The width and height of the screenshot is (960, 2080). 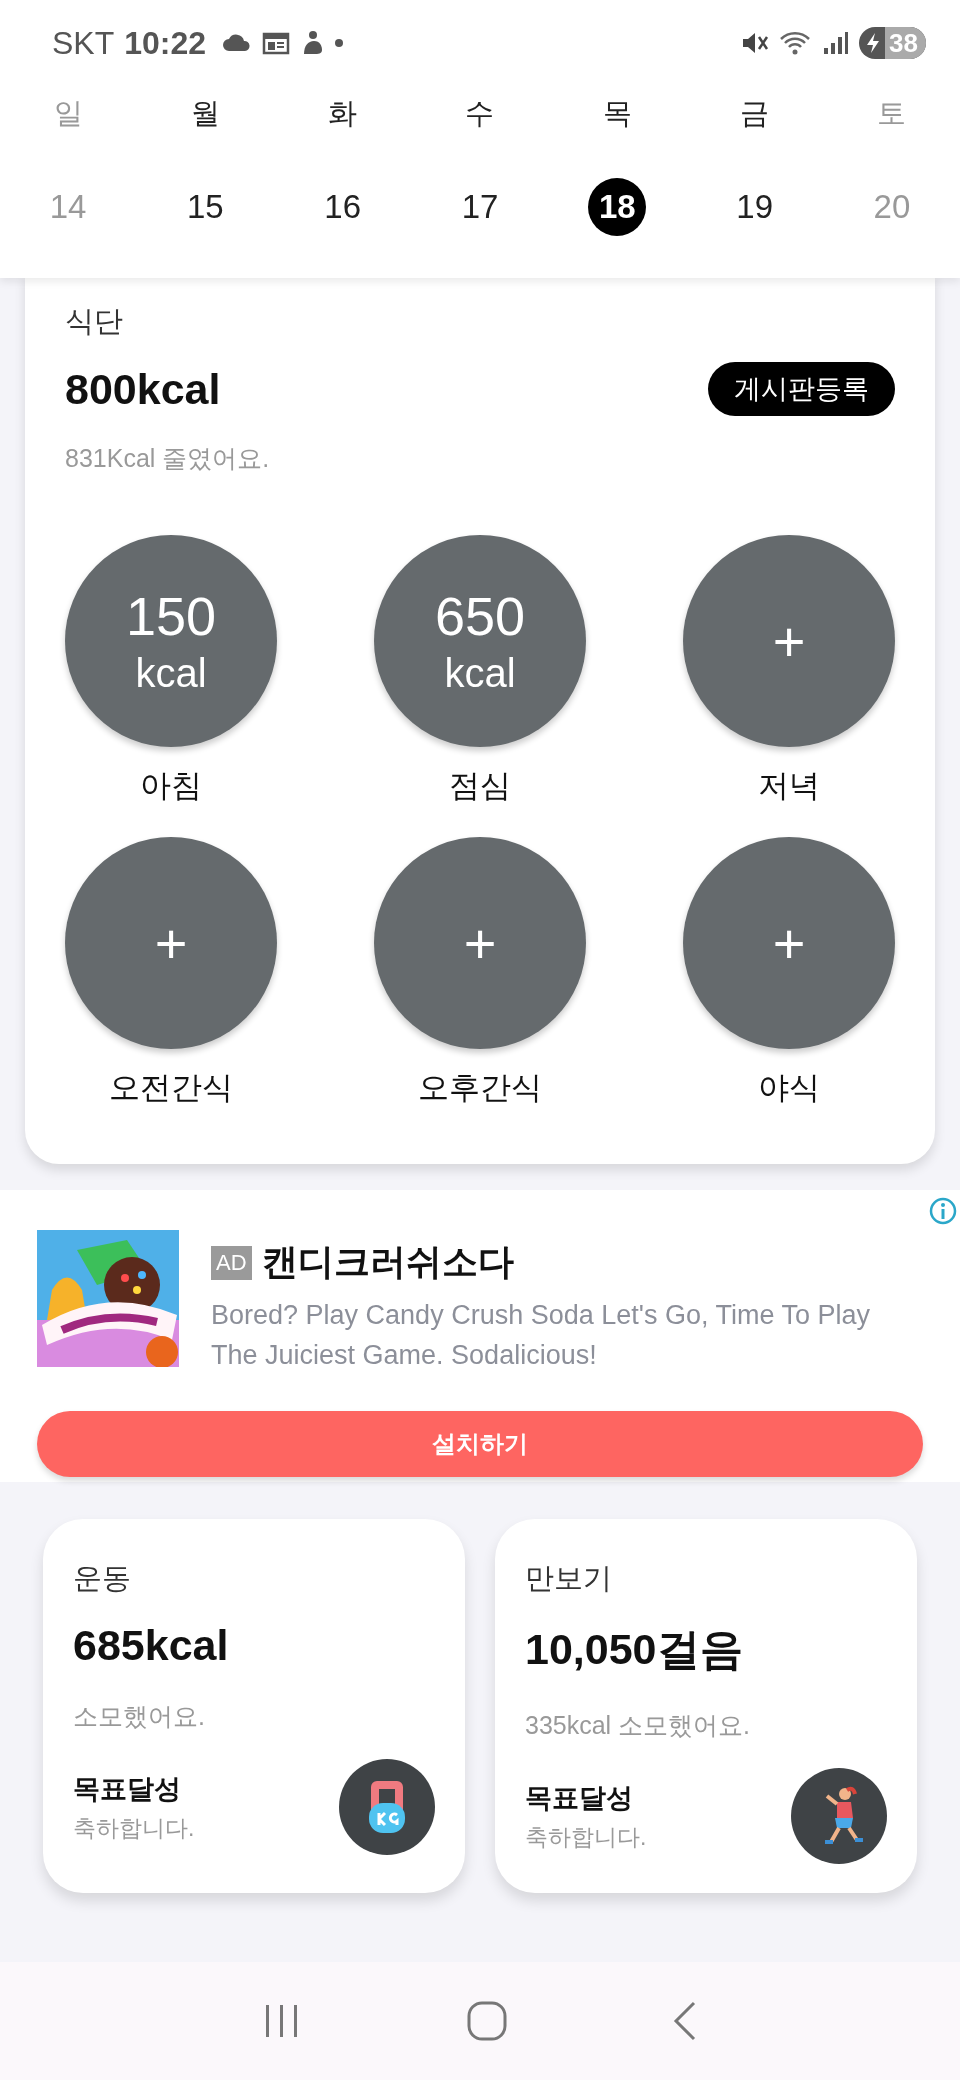 I want to click on ad-title: 캔디크러쉬소다, so click(x=387, y=1262).